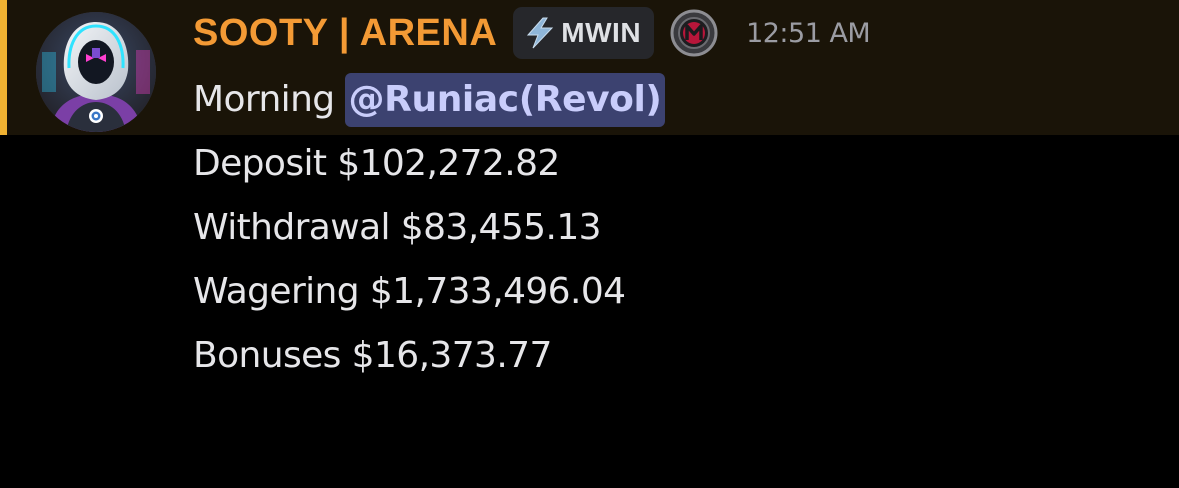 The width and height of the screenshot is (1179, 488). What do you see at coordinates (372, 355) in the screenshot?
I see `message-line-bonuses: Bonuses $16,373.77` at bounding box center [372, 355].